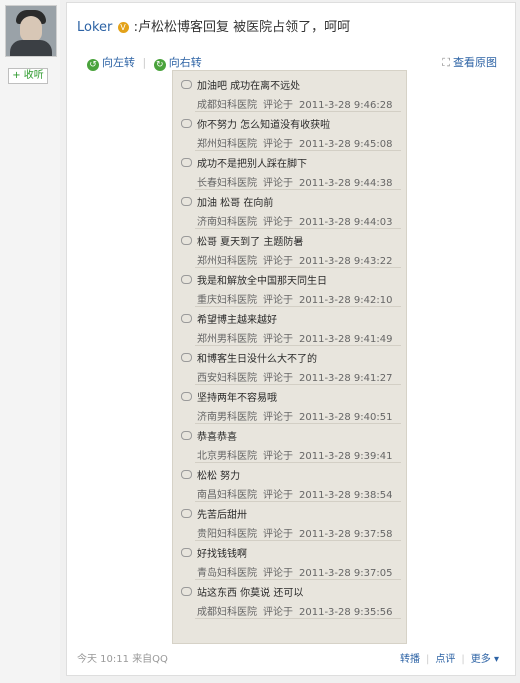 Image resolution: width=520 pixels, height=683 pixels. Describe the element at coordinates (294, 259) in the screenshot. I see `comment-meta: 郑州妇科医院 评论于 2011-3-28 9:43:22` at that location.